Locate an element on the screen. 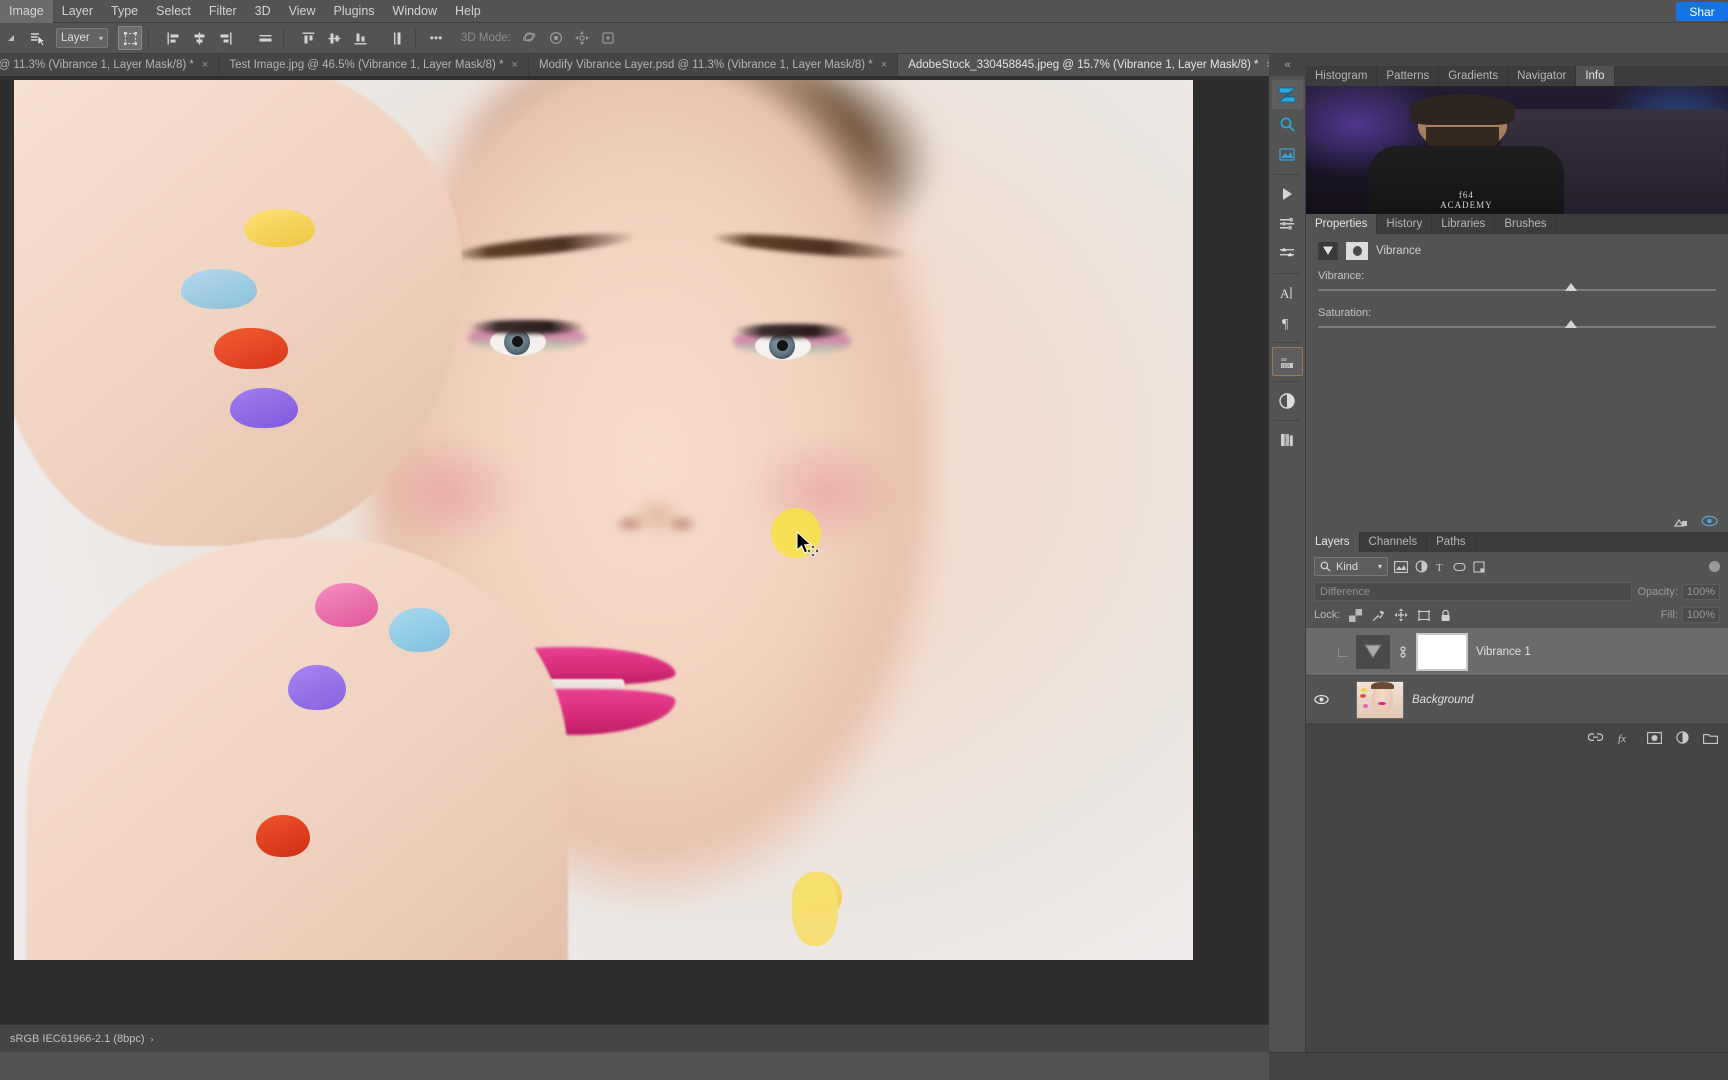 Image resolution: width=1728 pixels, height=1080 pixels. isolate-layers-icon: ∞ ISX is located at coordinates (1287, 361).